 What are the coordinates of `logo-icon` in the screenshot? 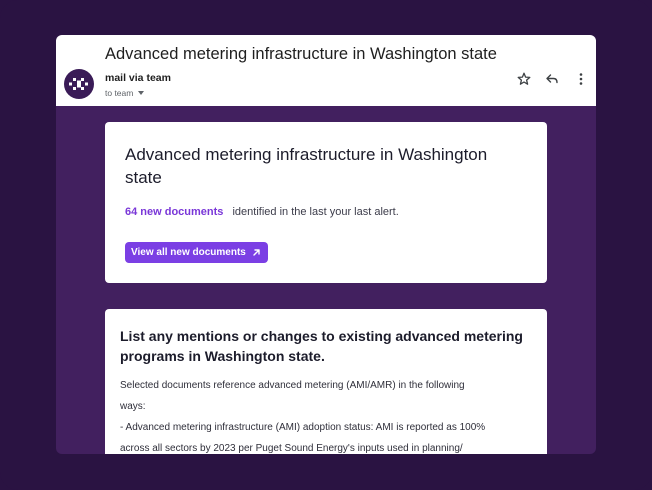 It's located at (78, 84).